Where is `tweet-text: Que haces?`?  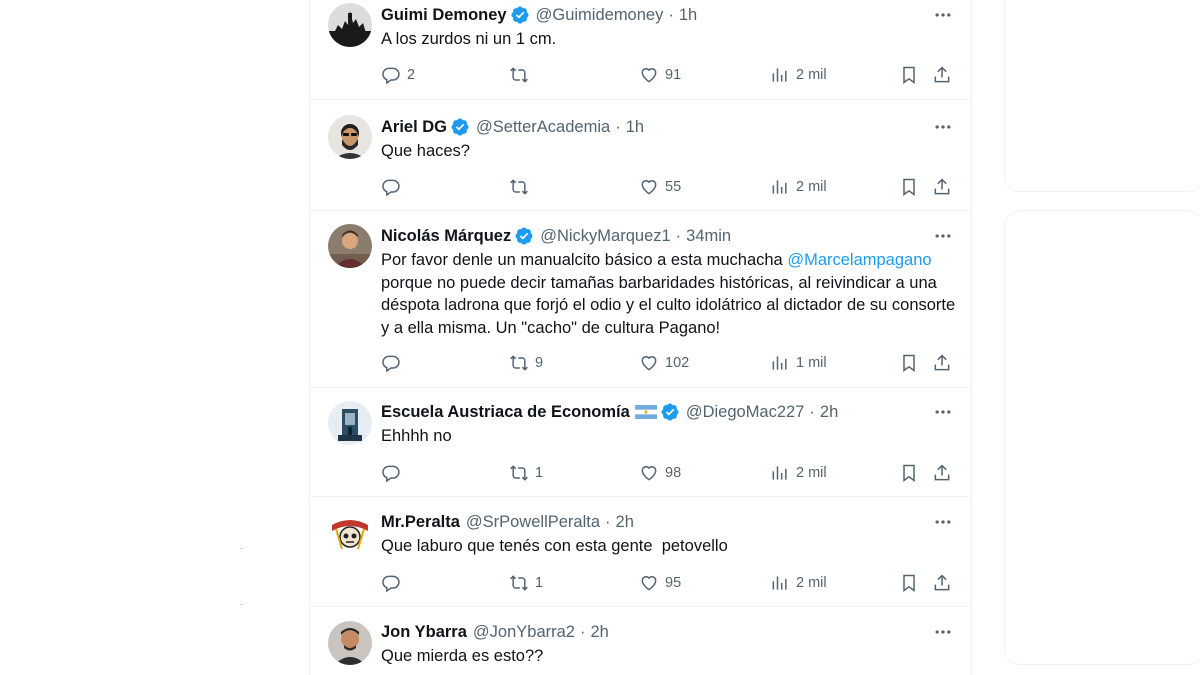 tweet-text: Que haces? is located at coordinates (425, 151).